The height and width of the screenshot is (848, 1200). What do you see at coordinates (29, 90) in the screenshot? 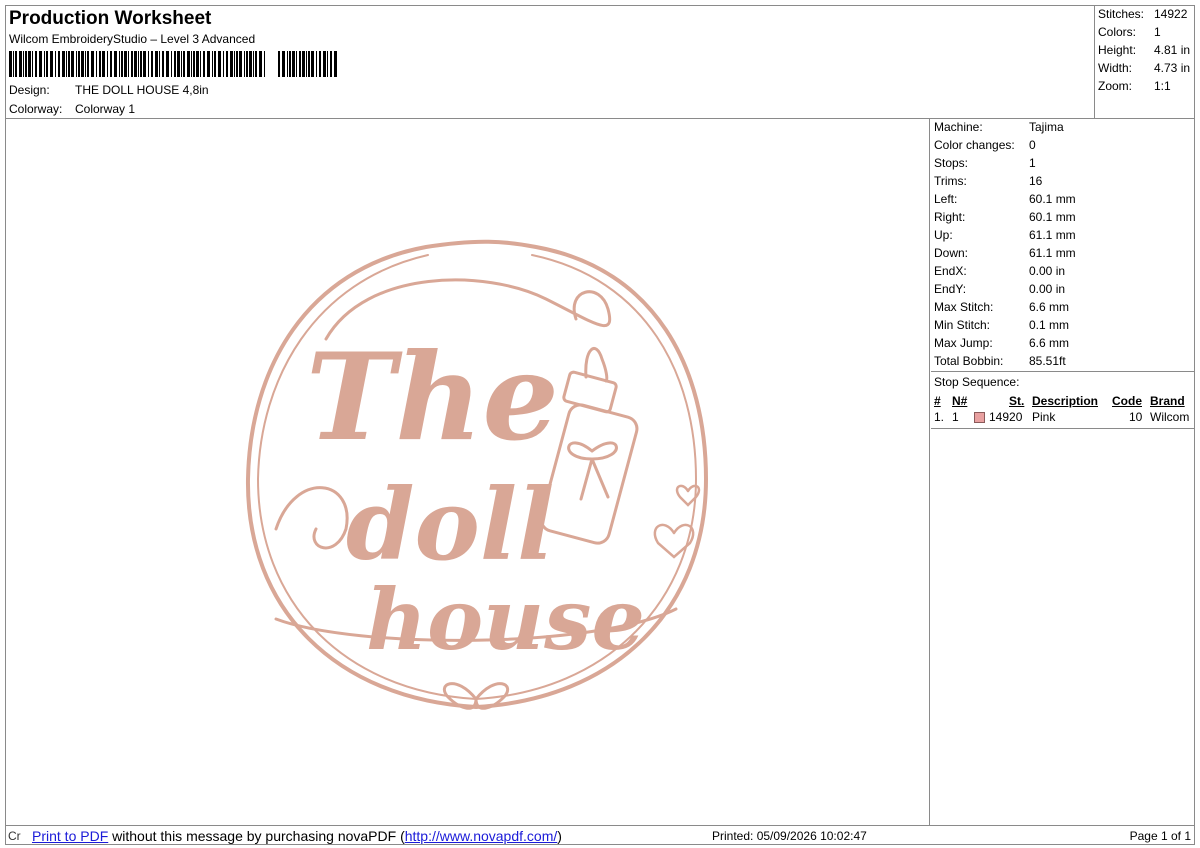
I see `design-label: Design:` at bounding box center [29, 90].